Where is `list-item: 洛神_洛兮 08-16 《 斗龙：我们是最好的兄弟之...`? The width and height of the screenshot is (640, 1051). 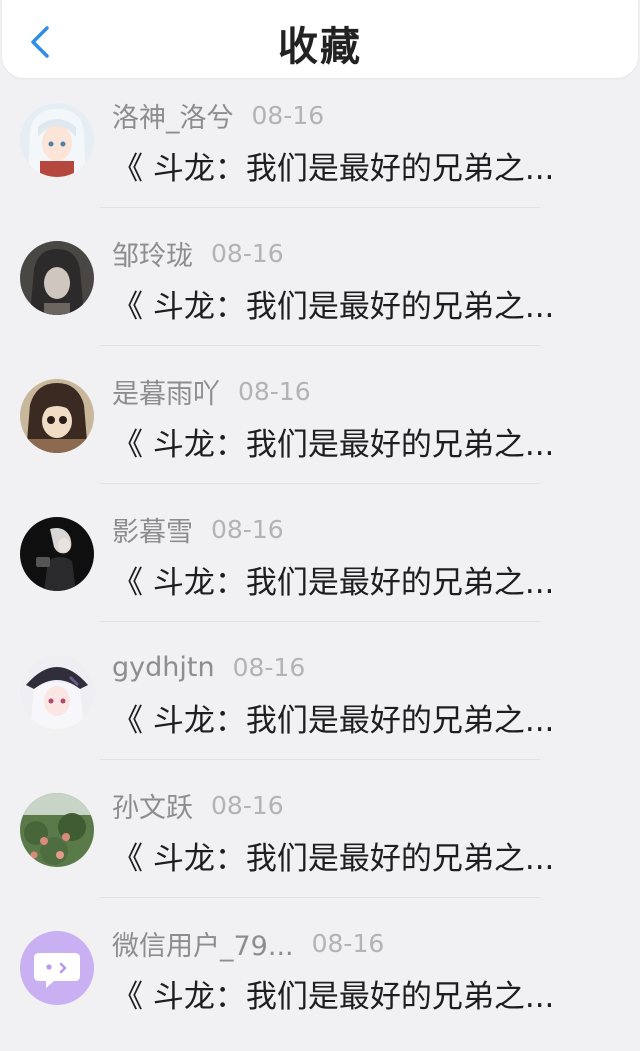
list-item: 洛神_洛兮 08-16 《 斗龙：我们是最好的兄弟之... is located at coordinates (320, 154).